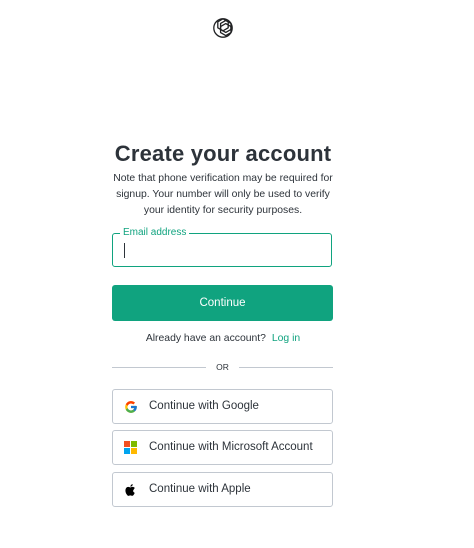 The width and height of the screenshot is (474, 548). Describe the element at coordinates (222, 303) in the screenshot. I see `continue-button: Continue` at that location.